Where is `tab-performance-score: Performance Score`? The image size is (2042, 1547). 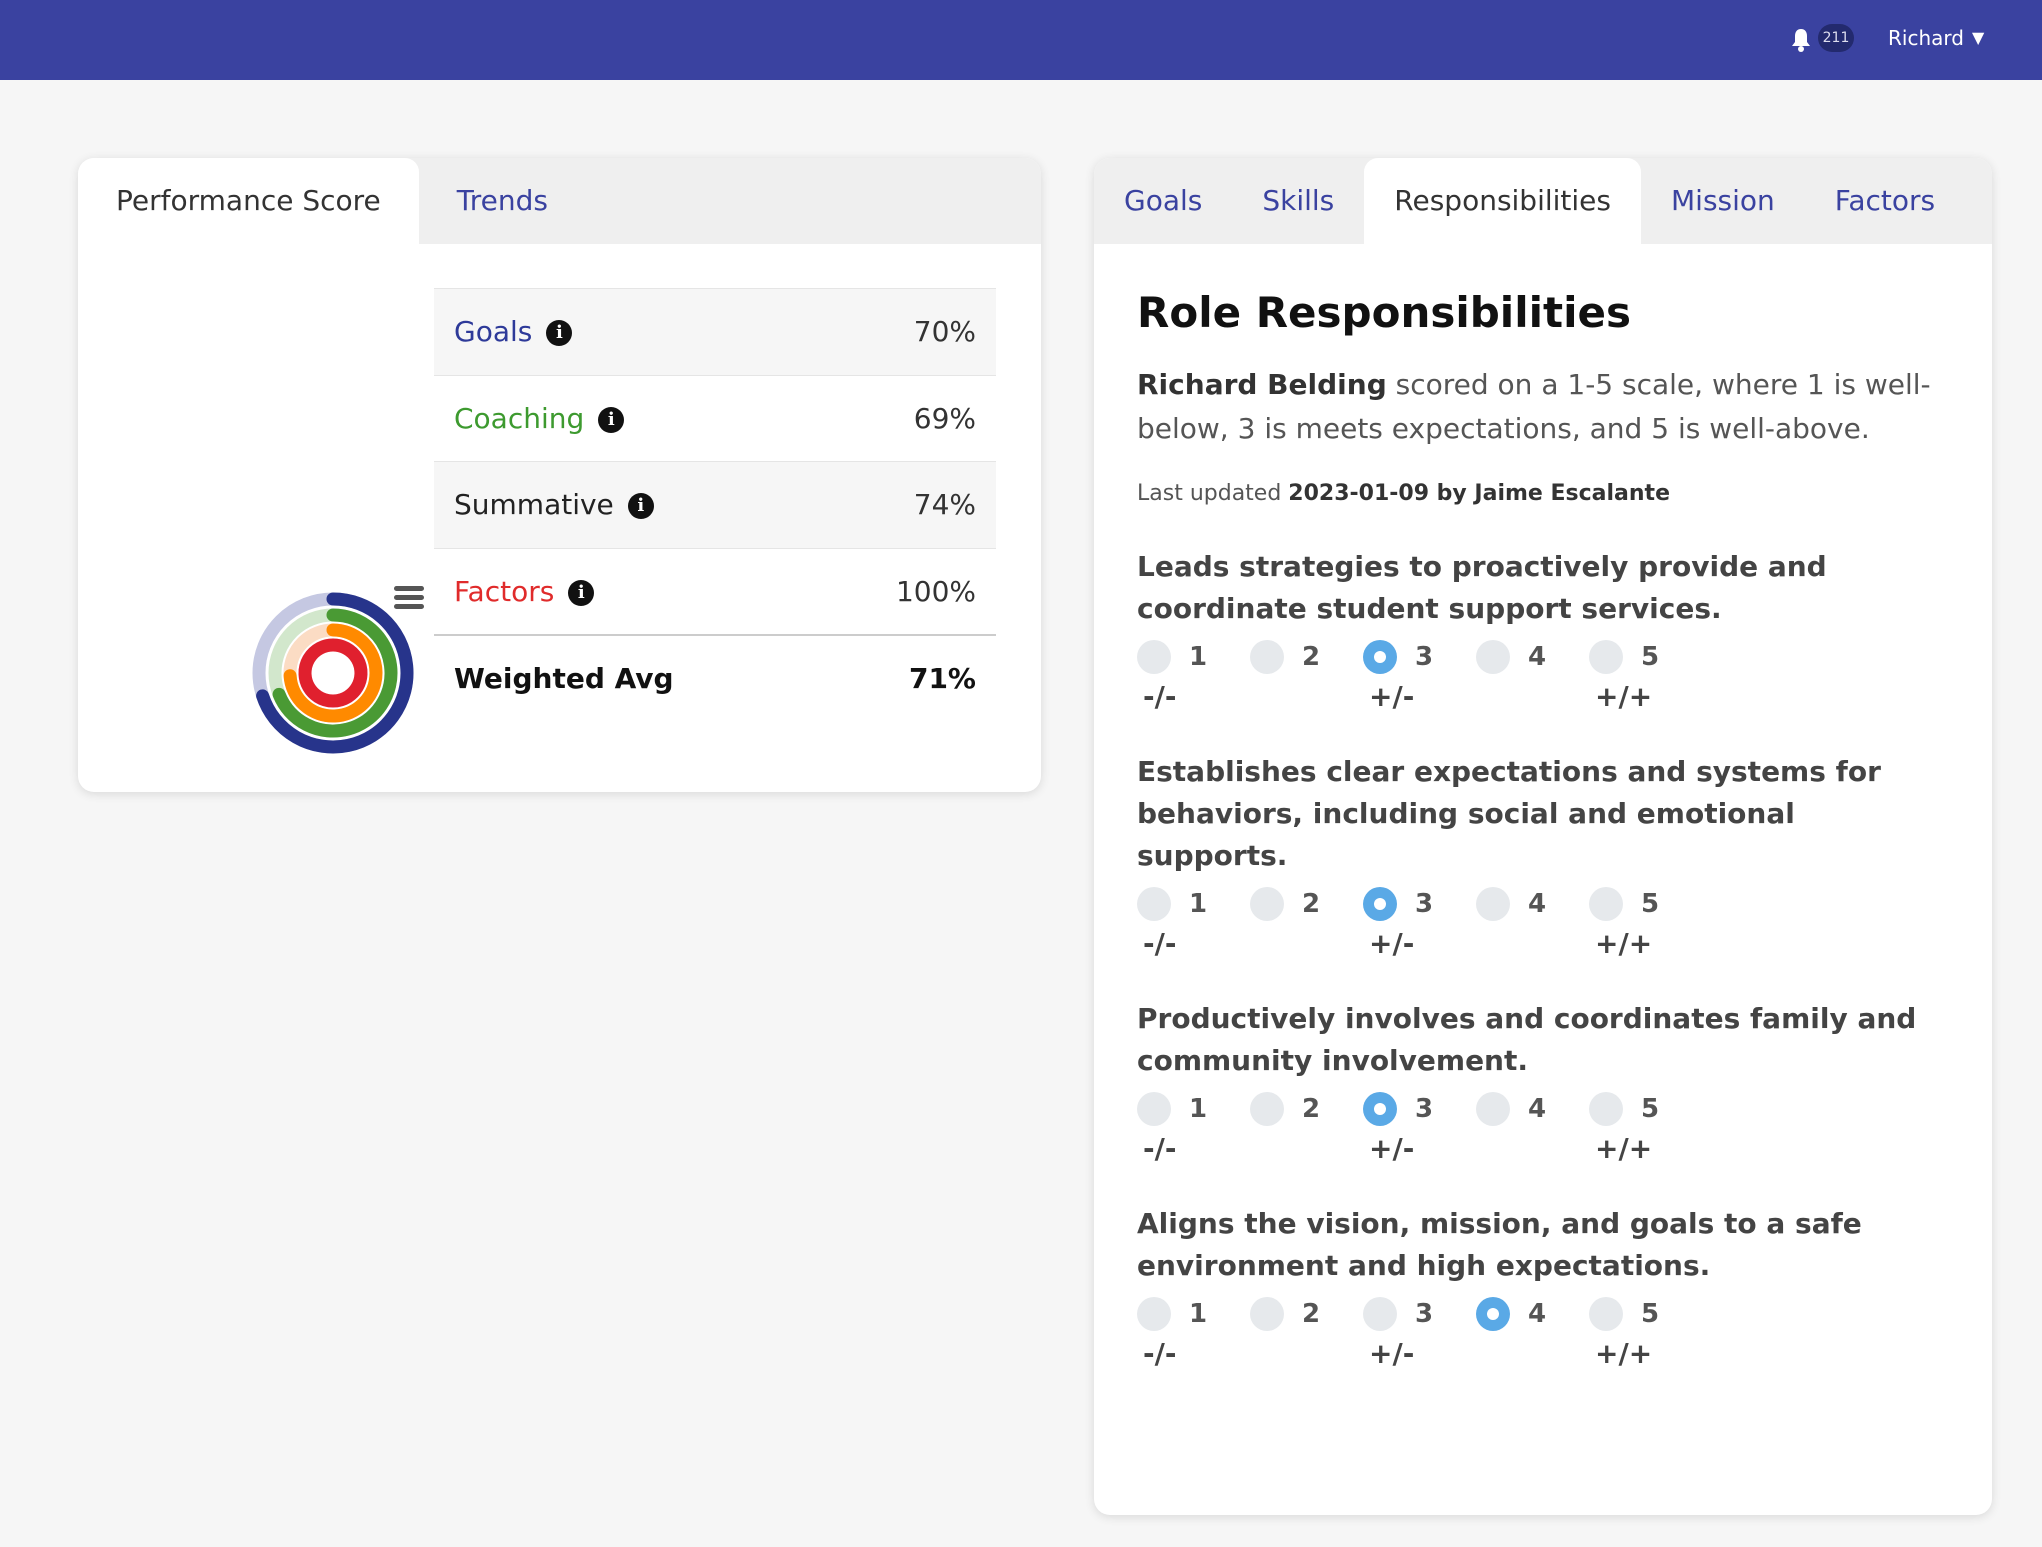 tab-performance-score: Performance Score is located at coordinates (248, 201).